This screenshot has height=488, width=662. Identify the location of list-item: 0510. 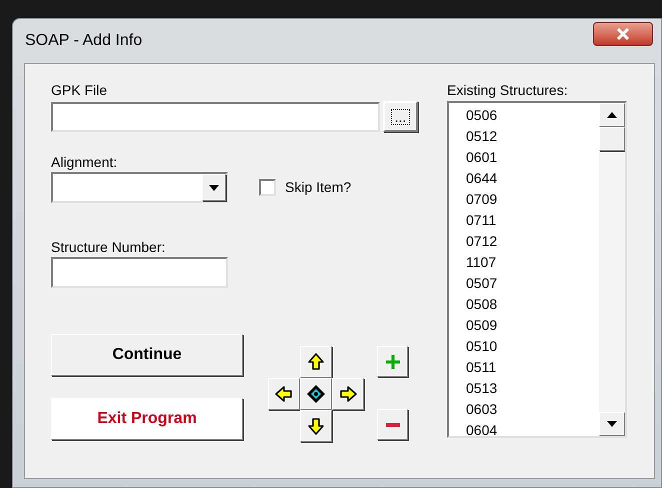
(532, 346).